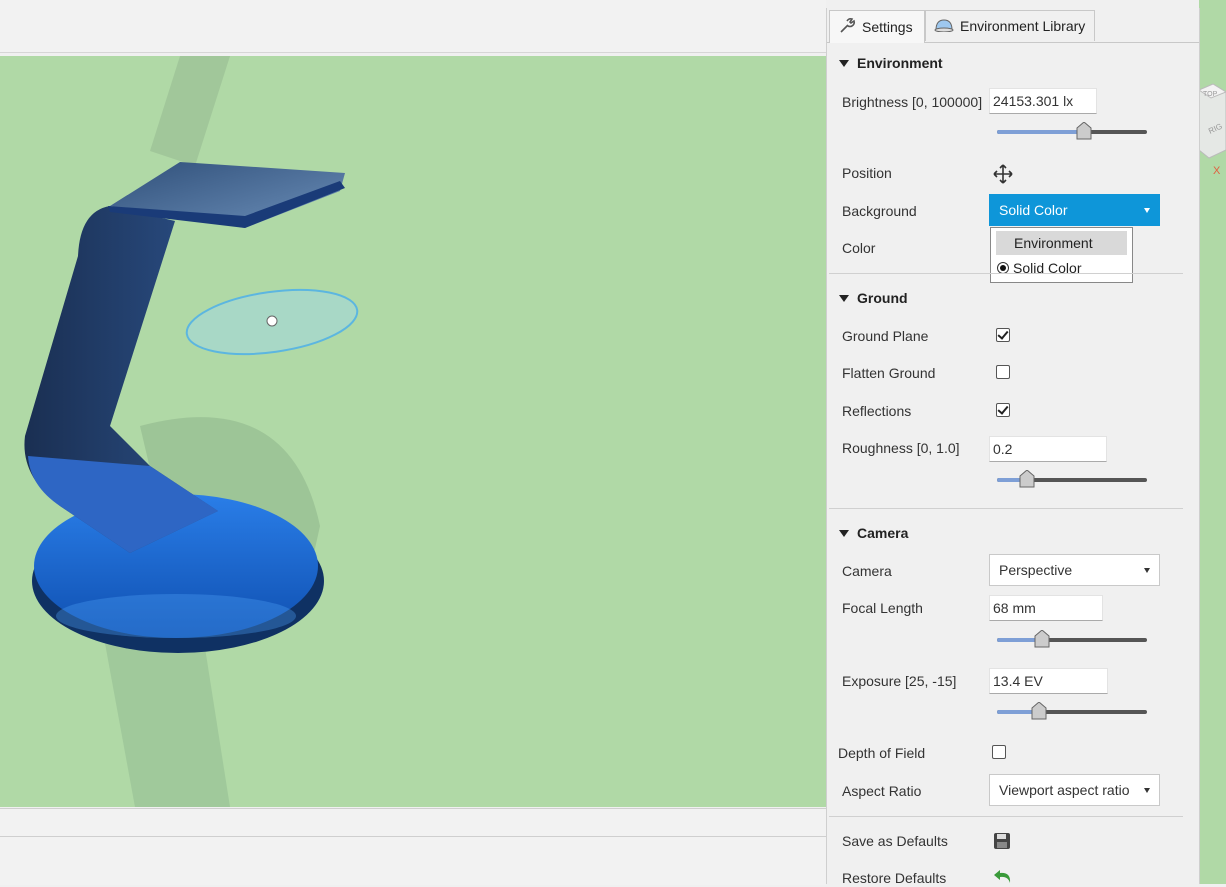  What do you see at coordinates (1003, 335) in the screenshot?
I see `ground-plane-checkbox` at bounding box center [1003, 335].